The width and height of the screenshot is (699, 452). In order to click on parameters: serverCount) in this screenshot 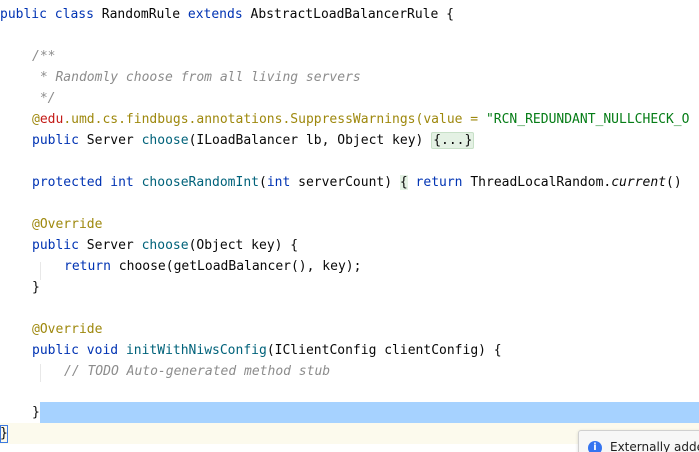, I will do `click(345, 182)`.